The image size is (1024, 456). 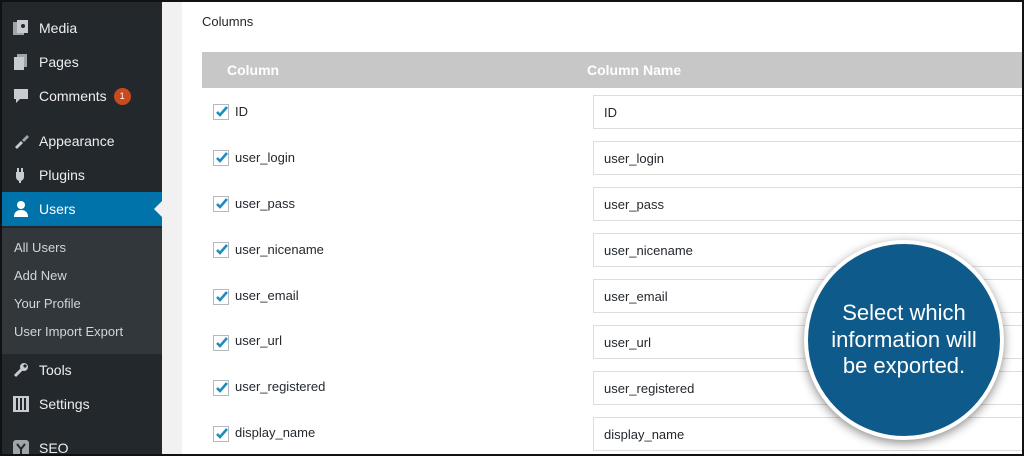 I want to click on sidebar-item-users: Users, so click(x=82, y=209).